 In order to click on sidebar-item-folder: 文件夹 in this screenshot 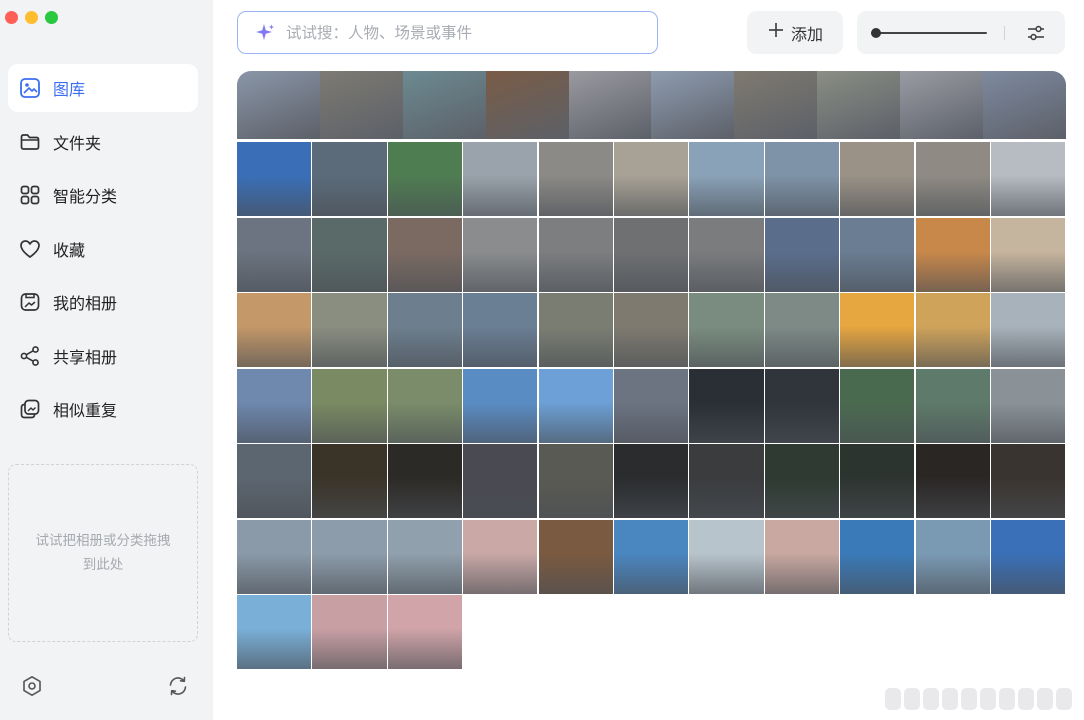, I will do `click(103, 142)`.